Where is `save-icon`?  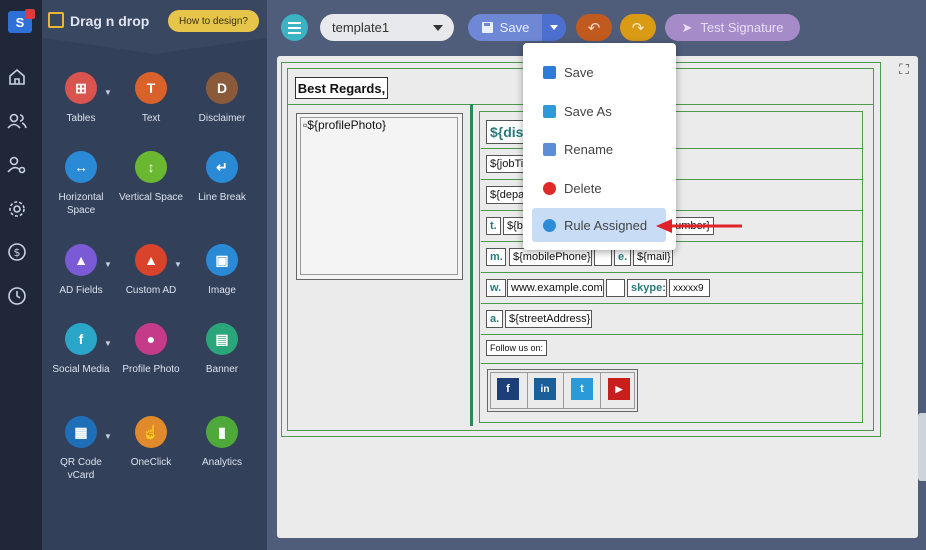 save-icon is located at coordinates (549, 72).